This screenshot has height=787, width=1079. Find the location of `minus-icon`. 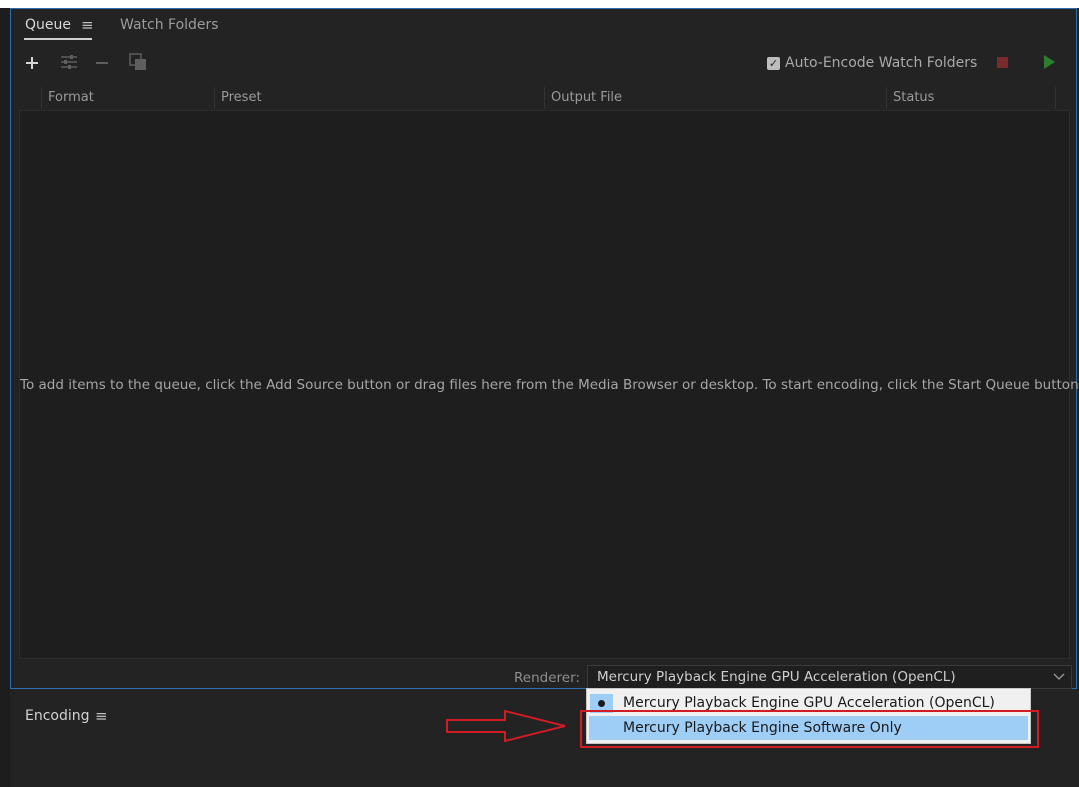

minus-icon is located at coordinates (102, 63).